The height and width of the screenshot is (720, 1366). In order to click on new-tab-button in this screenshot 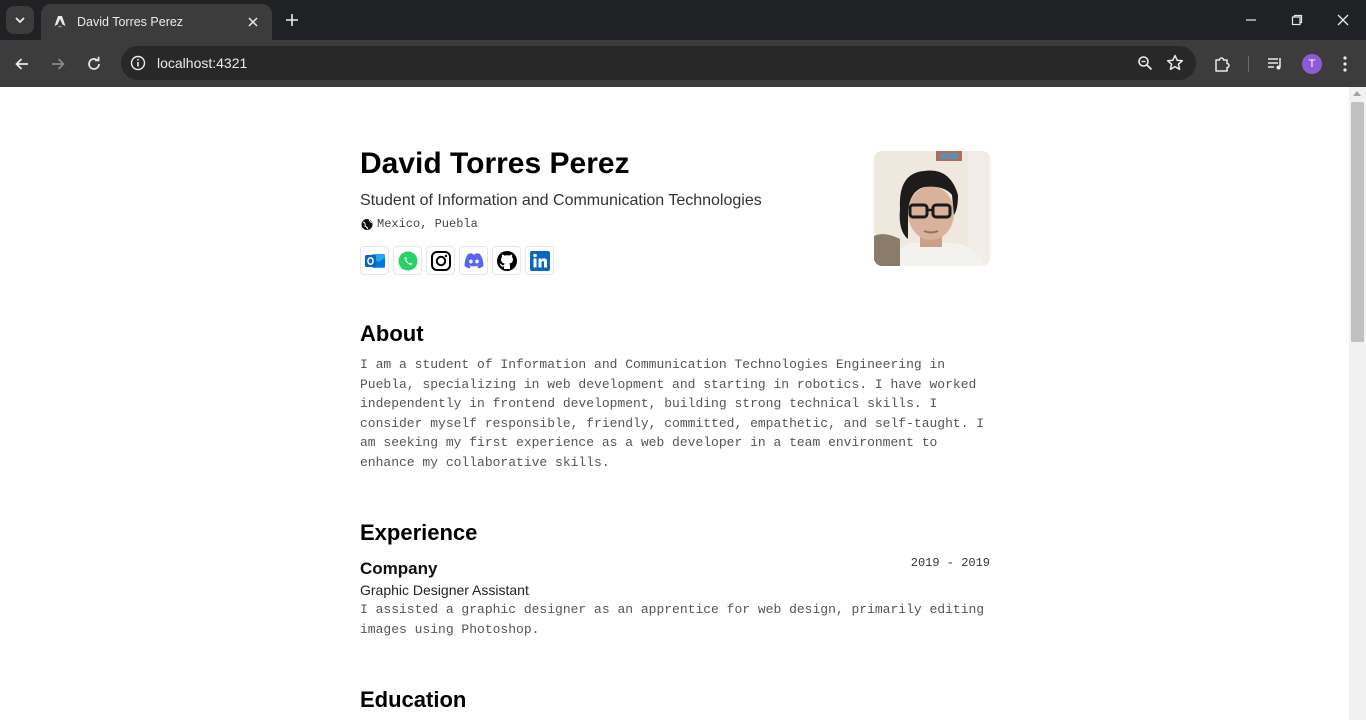, I will do `click(292, 20)`.